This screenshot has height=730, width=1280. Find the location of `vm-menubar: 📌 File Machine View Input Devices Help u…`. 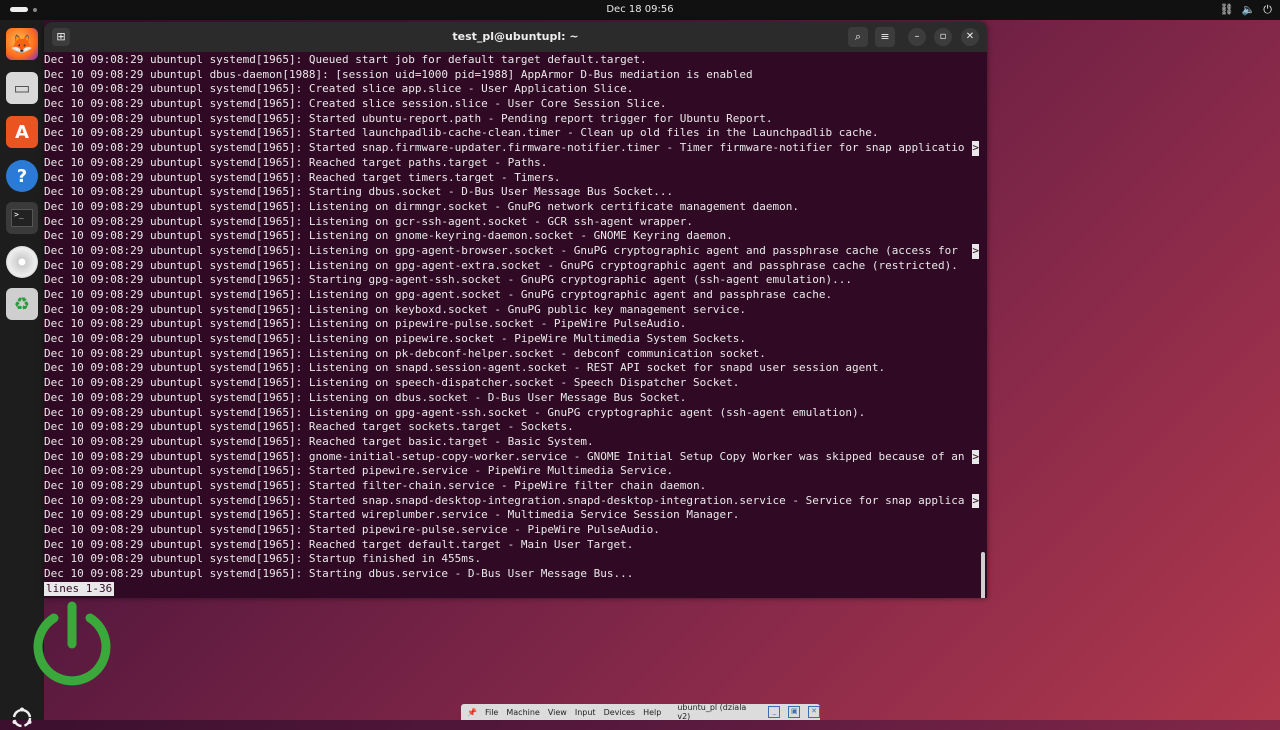

vm-menubar: 📌 File Machine View Input Devices Help u… is located at coordinates (641, 712).